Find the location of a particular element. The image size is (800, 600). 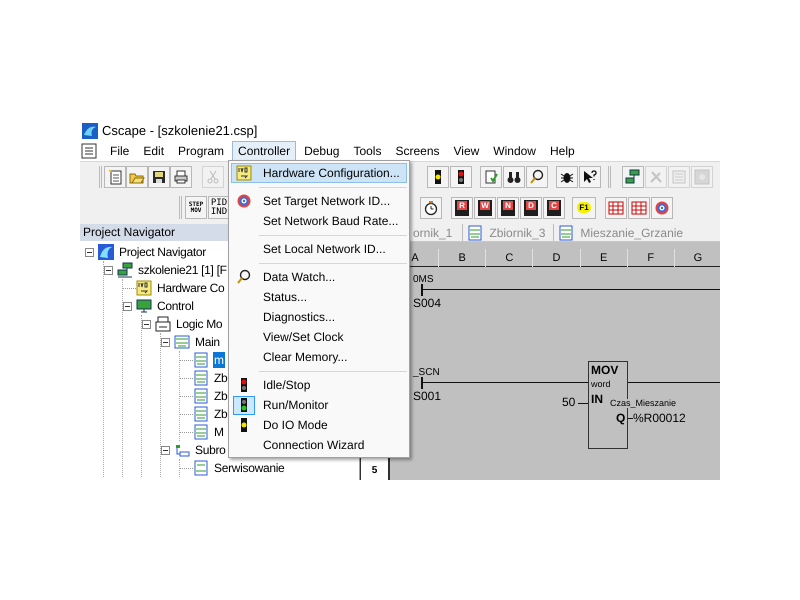

window-title: Cscape - [szkolenie21.csp] is located at coordinates (180, 131).